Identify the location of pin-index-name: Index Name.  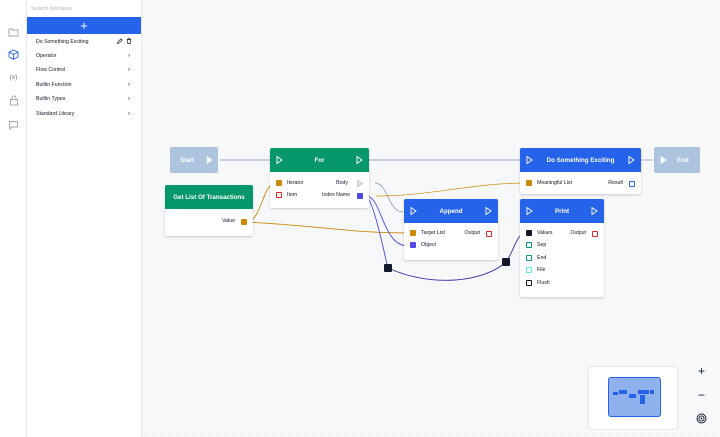
(336, 195).